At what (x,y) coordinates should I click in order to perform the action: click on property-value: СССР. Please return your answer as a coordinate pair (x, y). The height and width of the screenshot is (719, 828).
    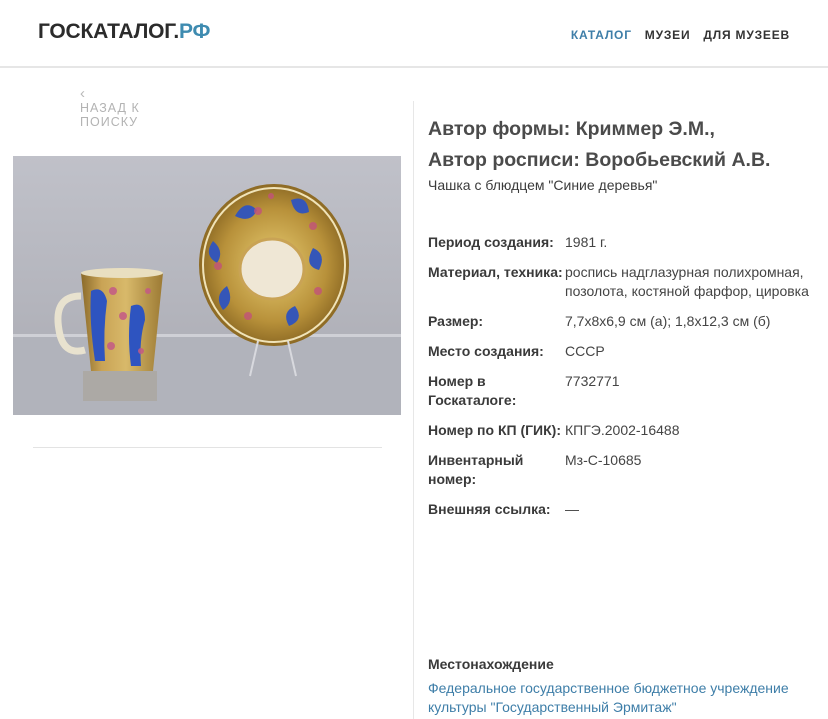
    Looking at the image, I should click on (585, 351).